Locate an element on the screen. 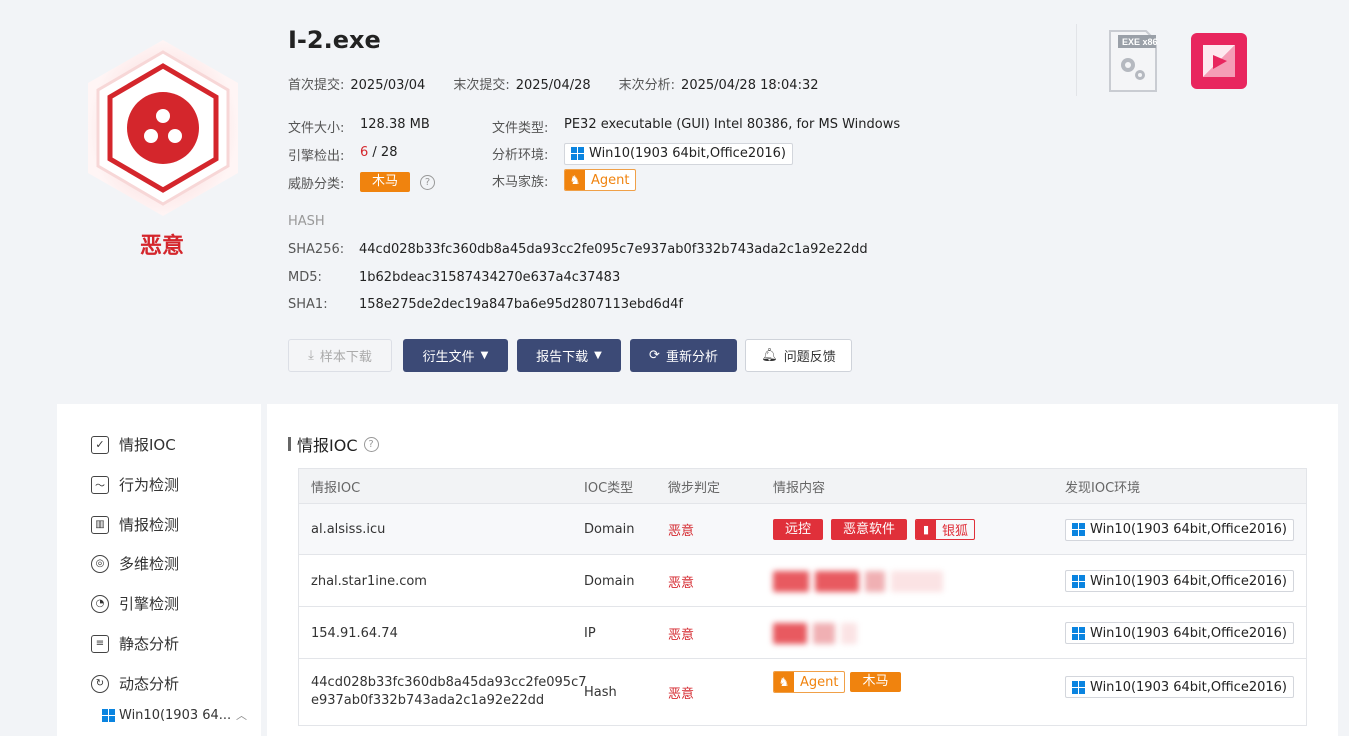  file-size-label: 文件大小: is located at coordinates (316, 128).